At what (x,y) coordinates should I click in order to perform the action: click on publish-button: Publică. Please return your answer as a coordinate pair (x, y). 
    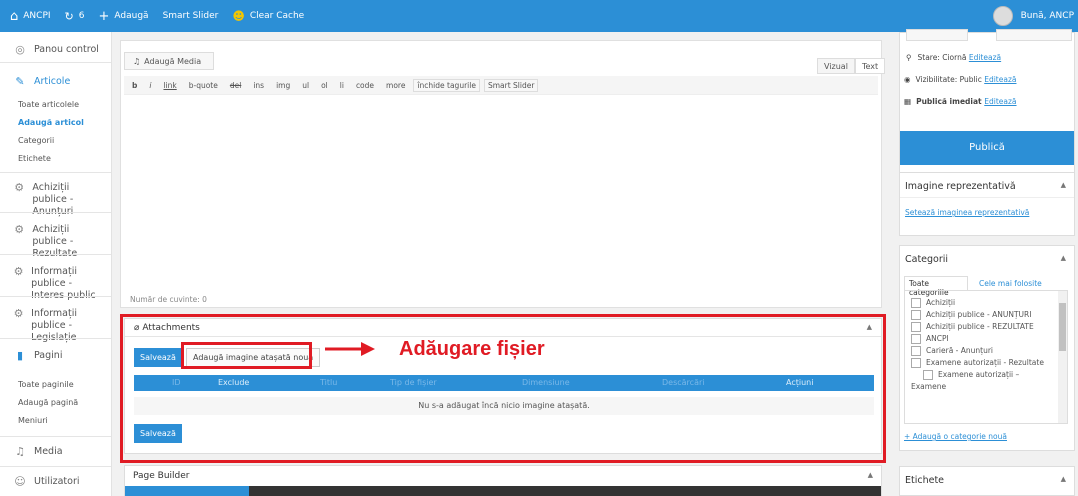
    Looking at the image, I should click on (987, 148).